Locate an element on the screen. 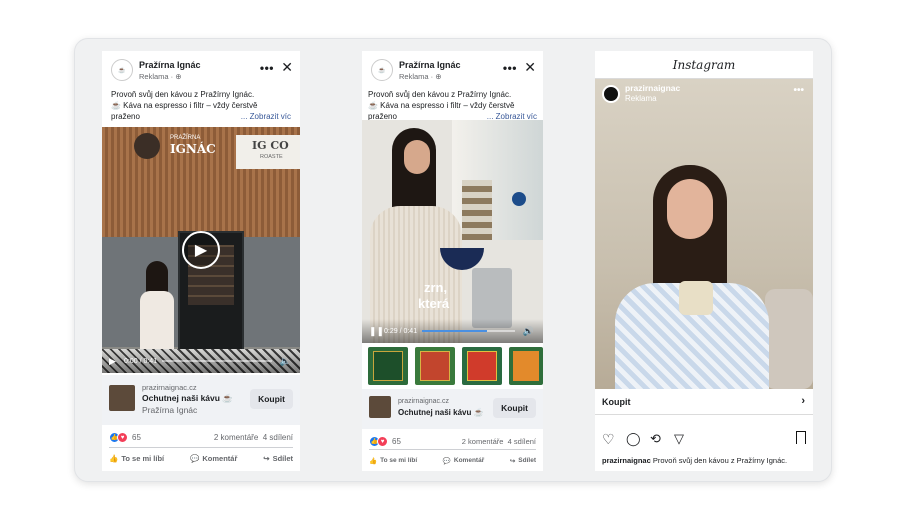 The width and height of the screenshot is (906, 520). heart-icon: ♡ is located at coordinates (608, 439).